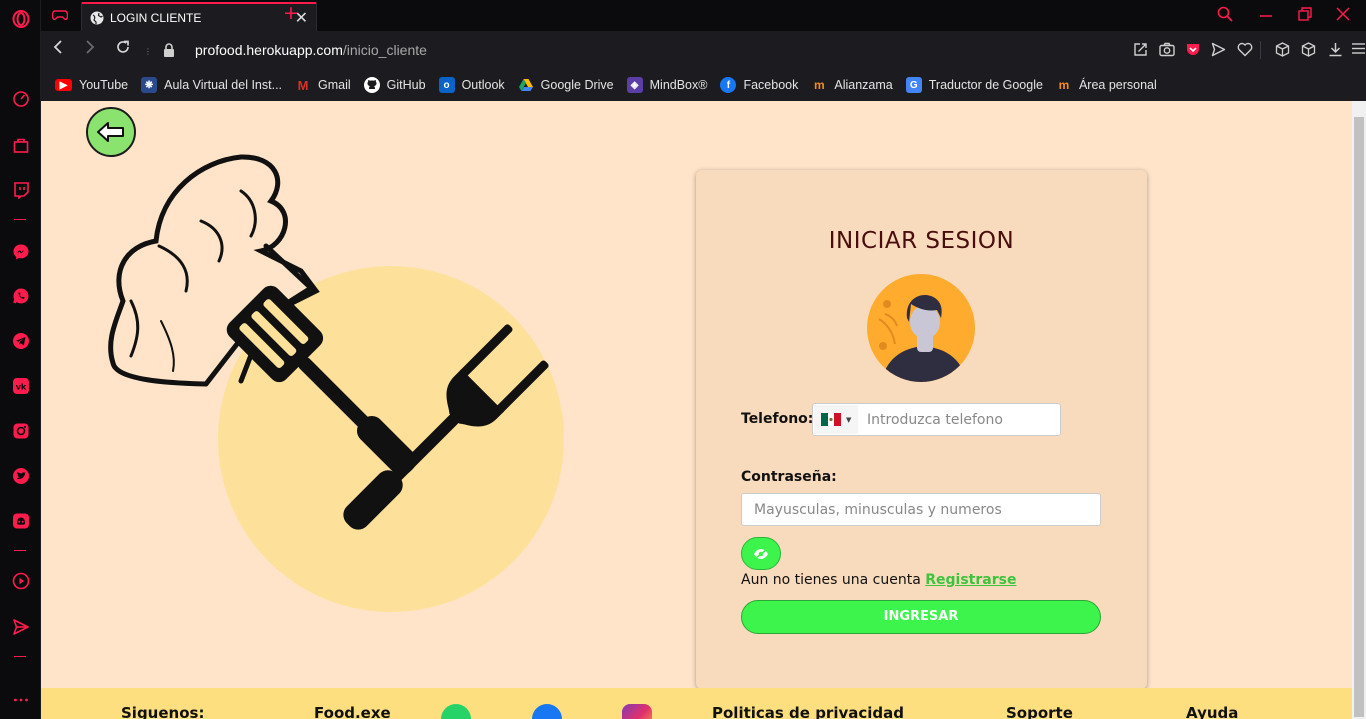 The height and width of the screenshot is (719, 1366). Describe the element at coordinates (703, 50) in the screenshot. I see `address-bar: ⋮ profood.herokuapp.com/inicio_cliente` at that location.